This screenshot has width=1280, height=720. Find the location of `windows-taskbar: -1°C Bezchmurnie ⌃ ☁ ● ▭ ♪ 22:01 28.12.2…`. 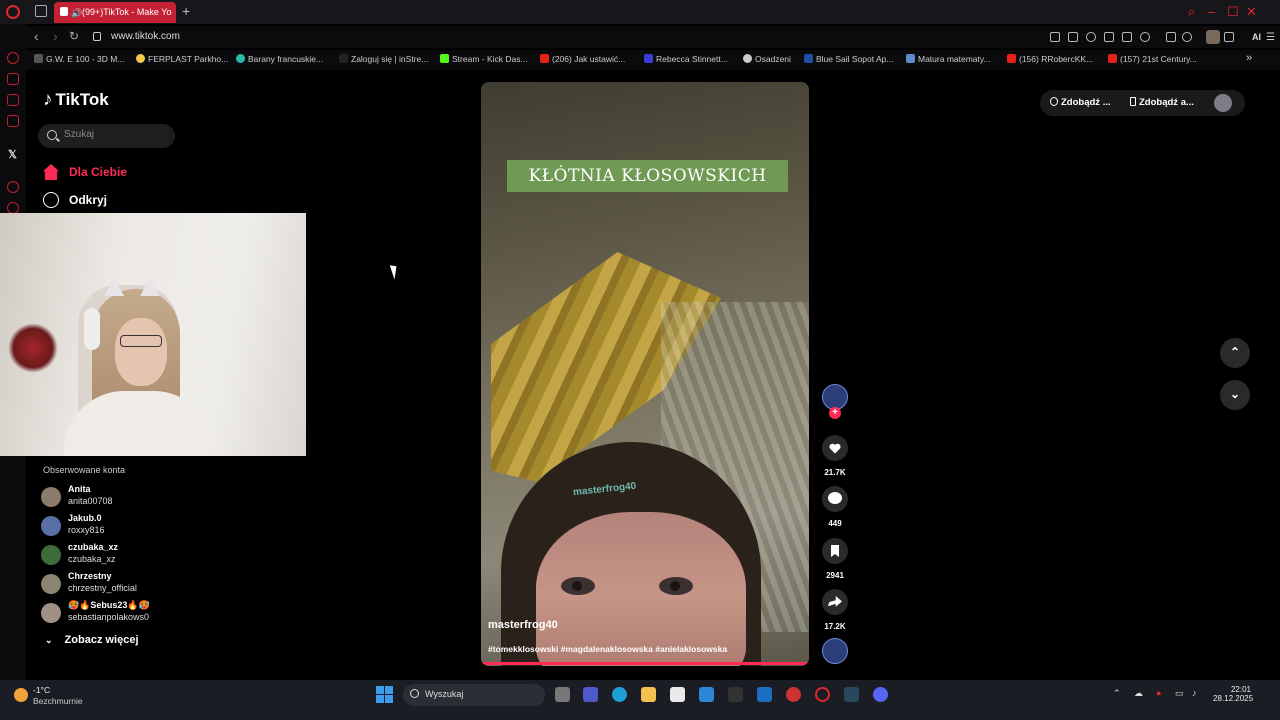

windows-taskbar: -1°C Bezchmurnie ⌃ ☁ ● ▭ ♪ 22:01 28.12.2… is located at coordinates (640, 700).